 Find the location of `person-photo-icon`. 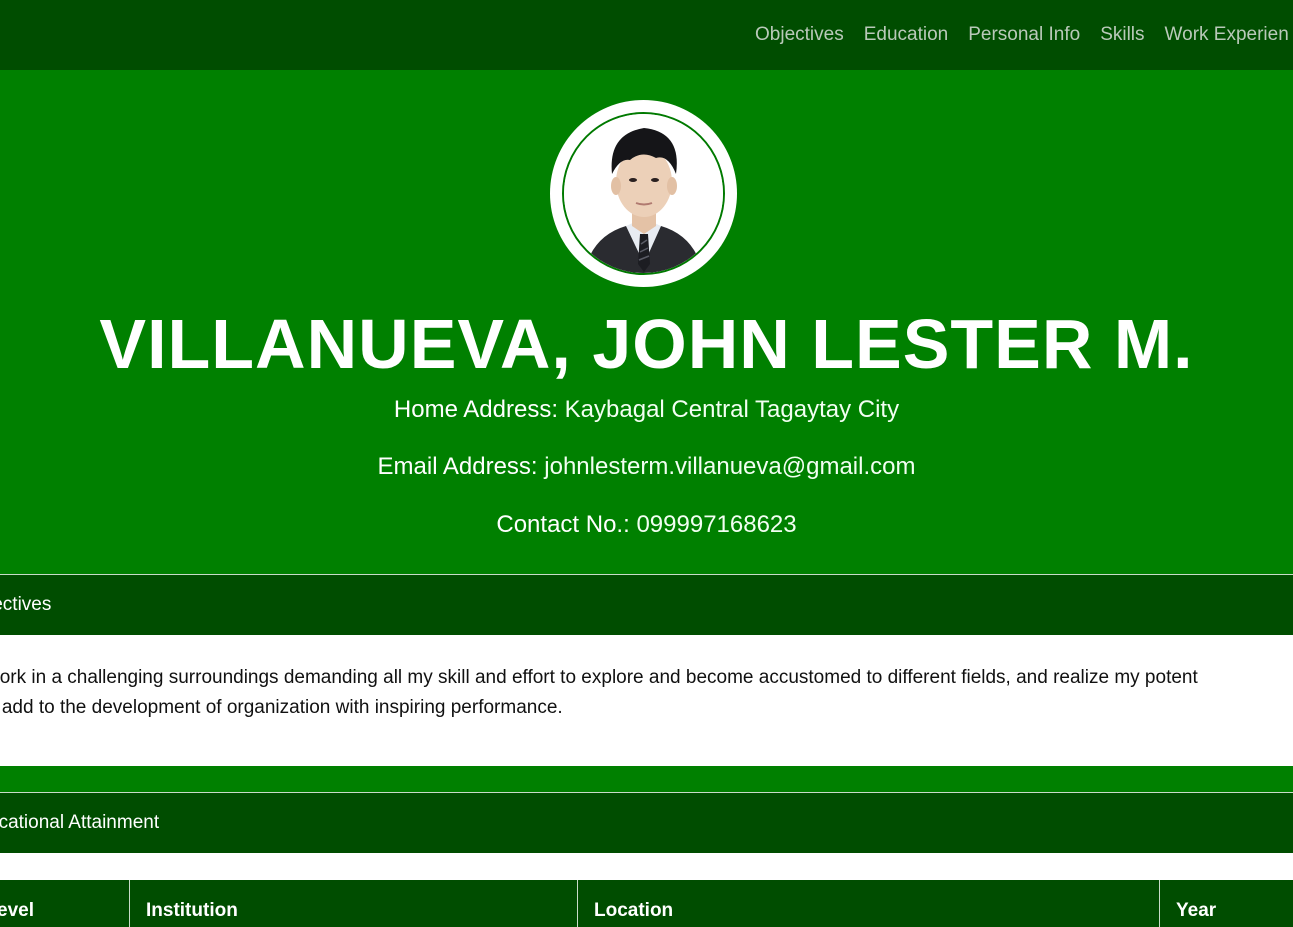

person-photo-icon is located at coordinates (643, 193).